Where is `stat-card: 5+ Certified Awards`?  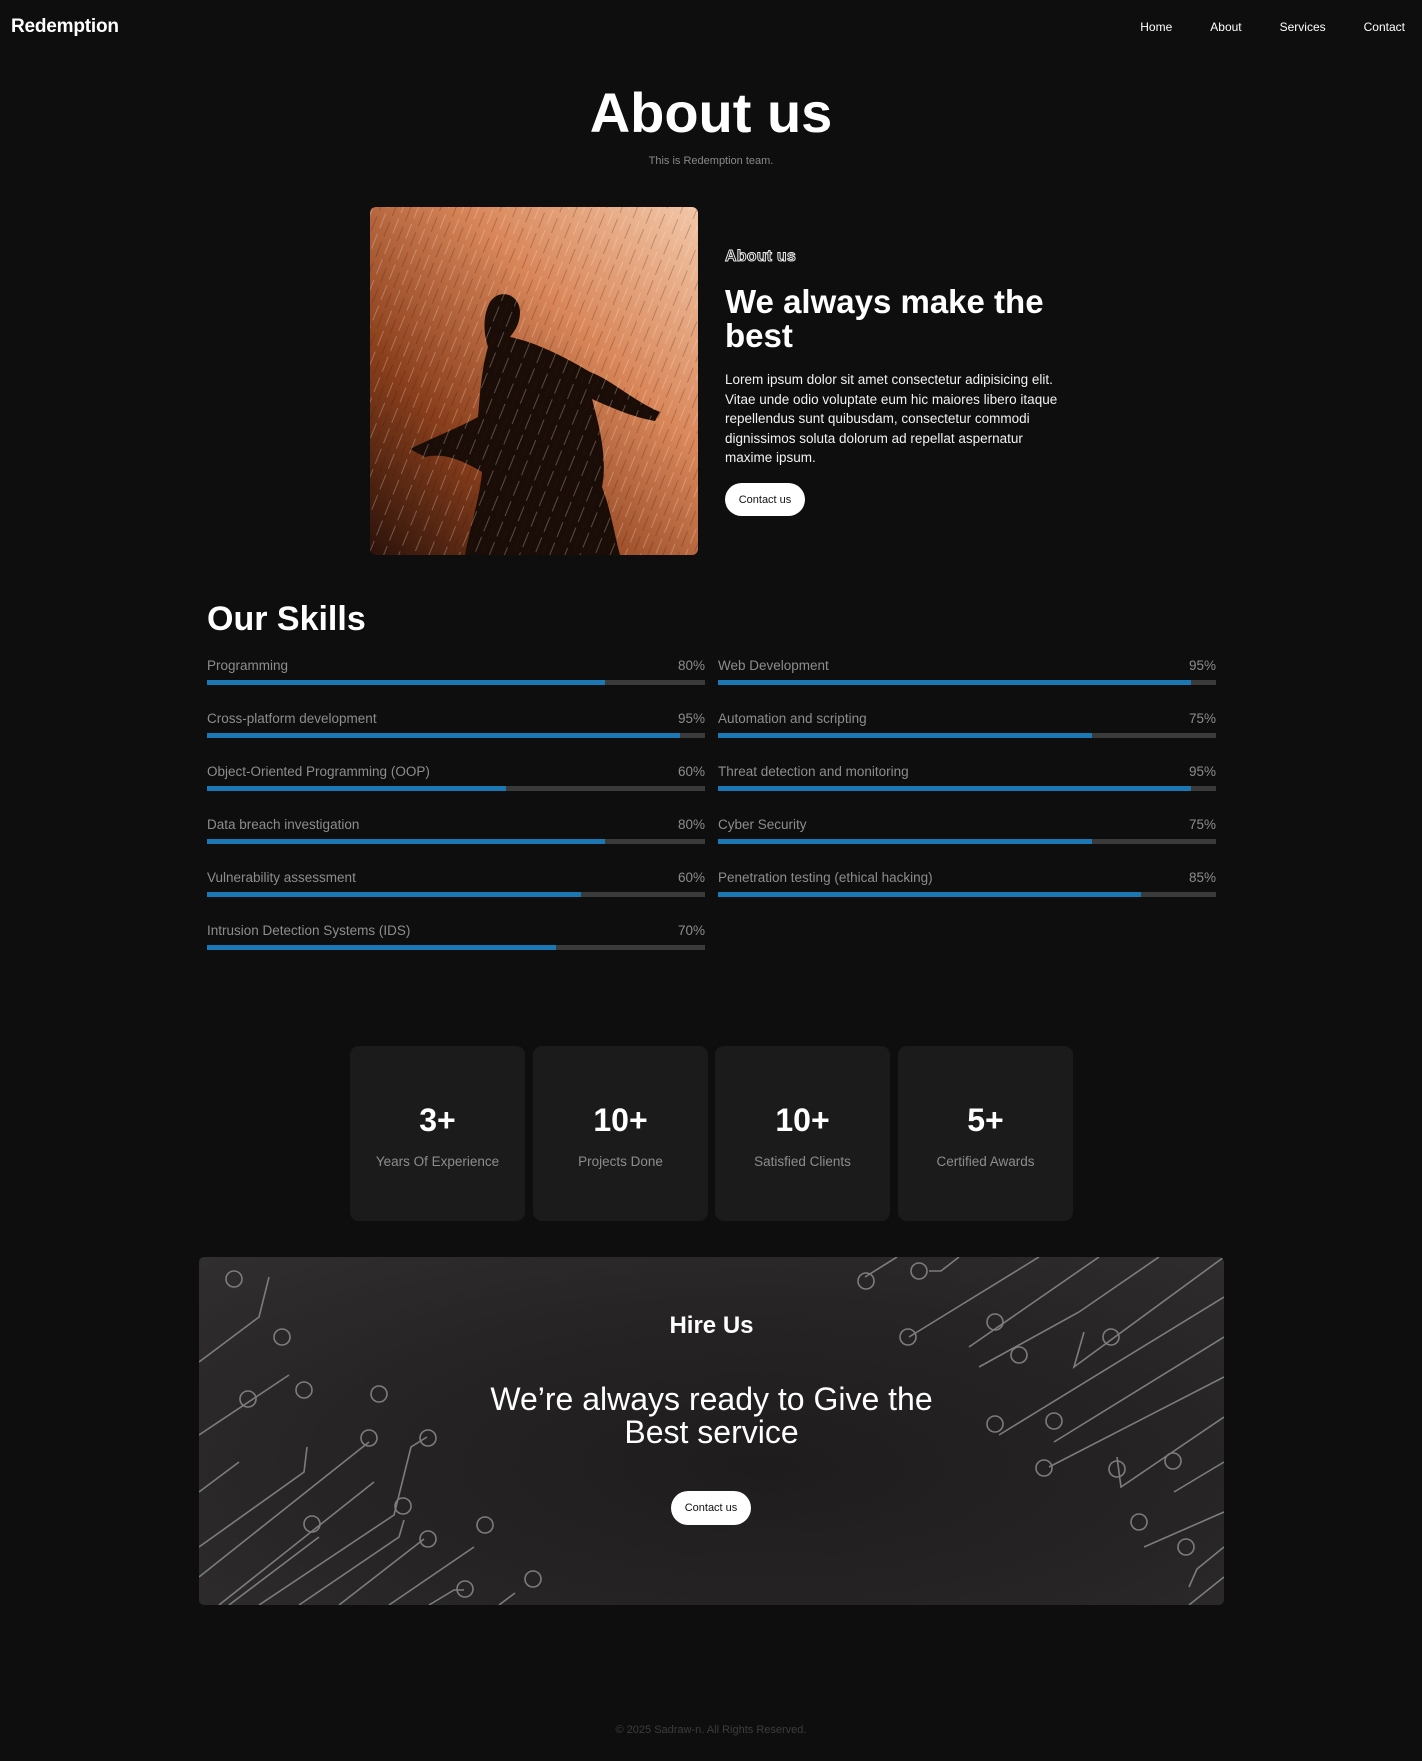
stat-card: 5+ Certified Awards is located at coordinates (985, 1133).